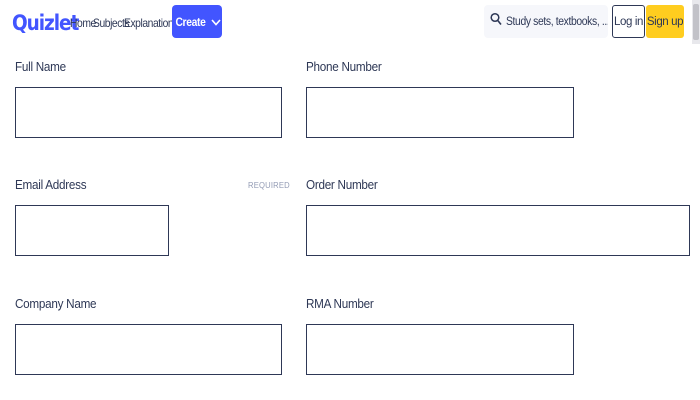 The width and height of the screenshot is (700, 400). What do you see at coordinates (148, 112) in the screenshot?
I see `full-name-field` at bounding box center [148, 112].